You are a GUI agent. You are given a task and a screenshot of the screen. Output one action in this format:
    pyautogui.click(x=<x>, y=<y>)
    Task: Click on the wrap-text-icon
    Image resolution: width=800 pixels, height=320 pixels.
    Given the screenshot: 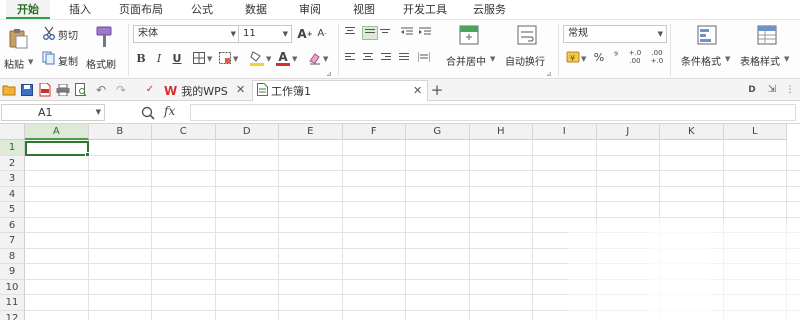 What is the action you would take?
    pyautogui.click(x=527, y=35)
    